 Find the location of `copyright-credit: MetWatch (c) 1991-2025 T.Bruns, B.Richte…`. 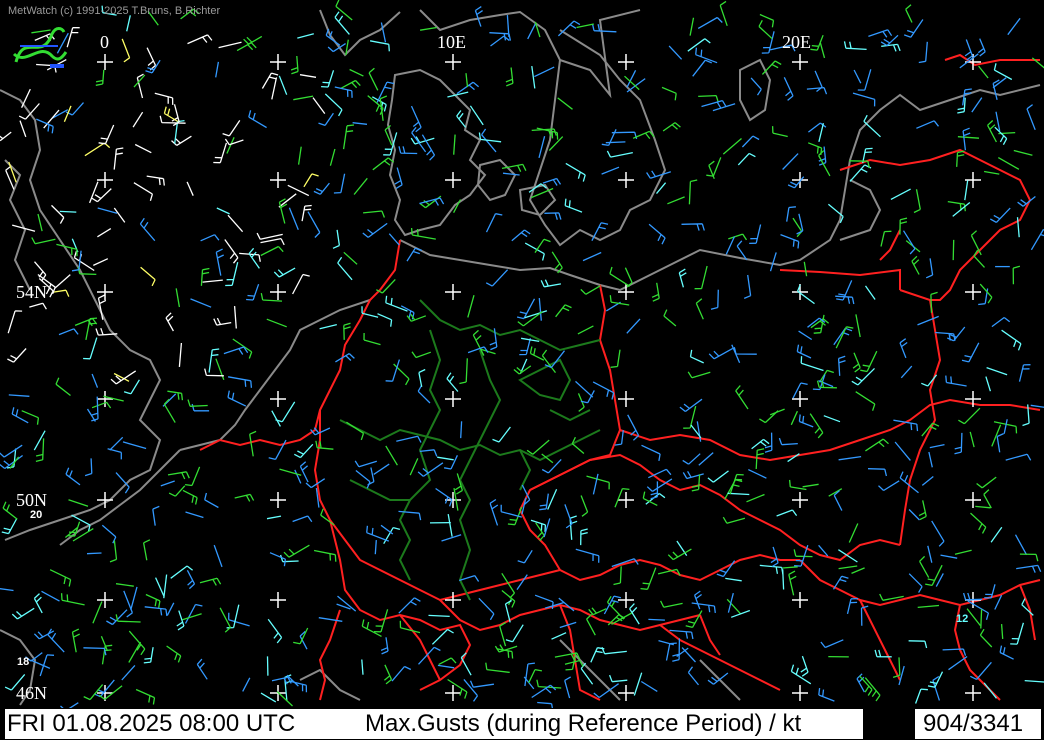

copyright-credit: MetWatch (c) 1991-2025 T.Bruns, B.Richte… is located at coordinates (114, 11).